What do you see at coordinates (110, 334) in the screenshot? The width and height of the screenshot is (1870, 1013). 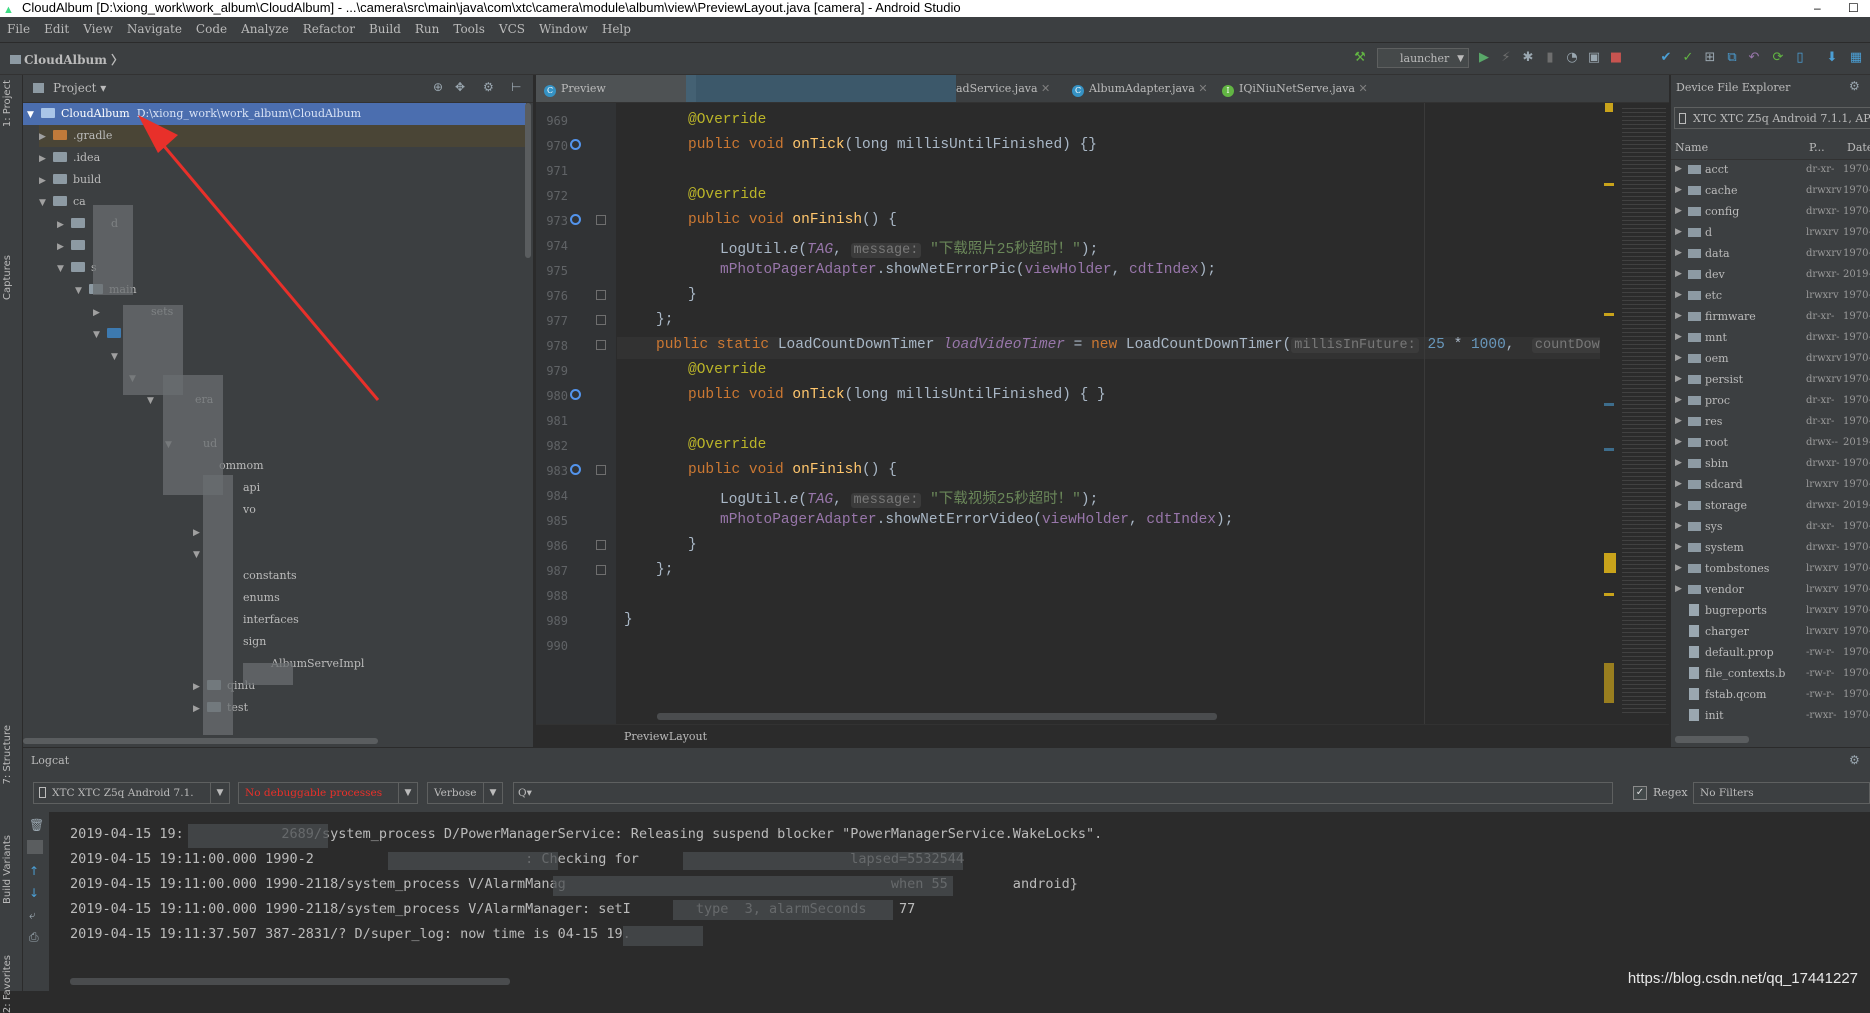 I see `tree-item: ▼` at bounding box center [110, 334].